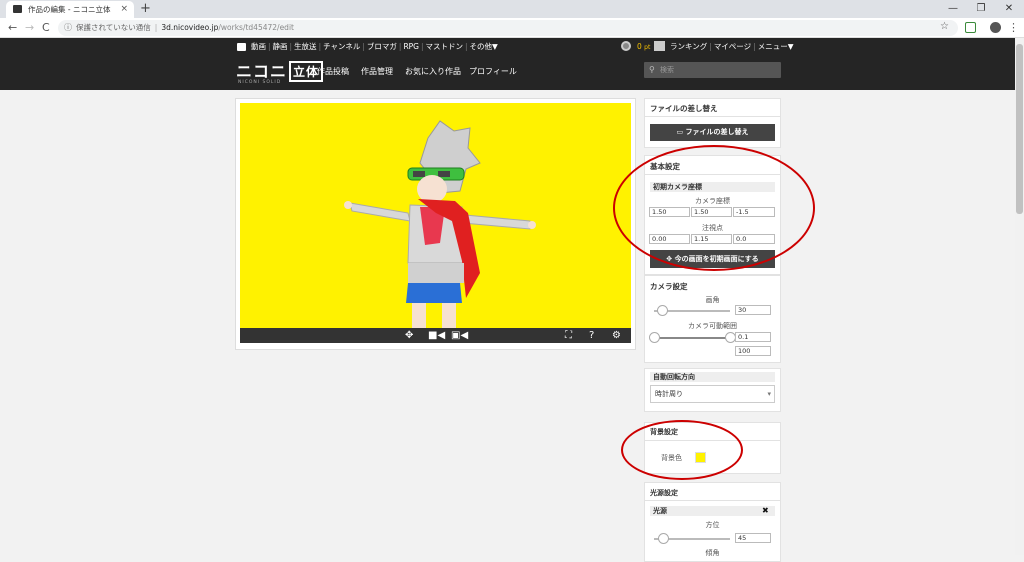 This screenshot has width=1024, height=562. What do you see at coordinates (664, 493) in the screenshot?
I see `light-settings-title: 光源設定` at bounding box center [664, 493].